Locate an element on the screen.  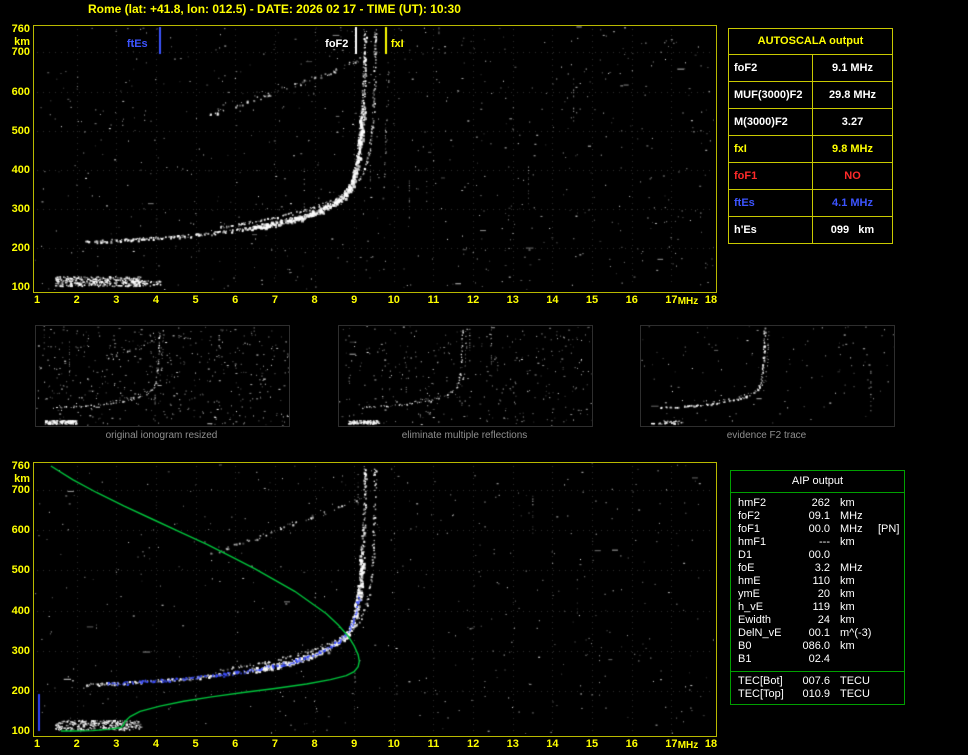
y-tick-label: 400 is located at coordinates (20, 610).